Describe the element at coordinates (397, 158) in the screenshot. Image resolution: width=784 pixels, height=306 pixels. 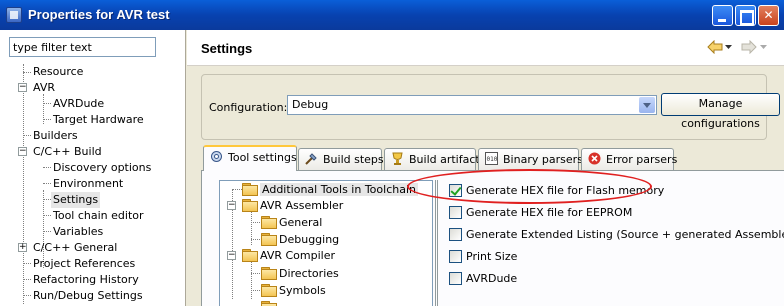
I see `build-artifact-icon` at that location.